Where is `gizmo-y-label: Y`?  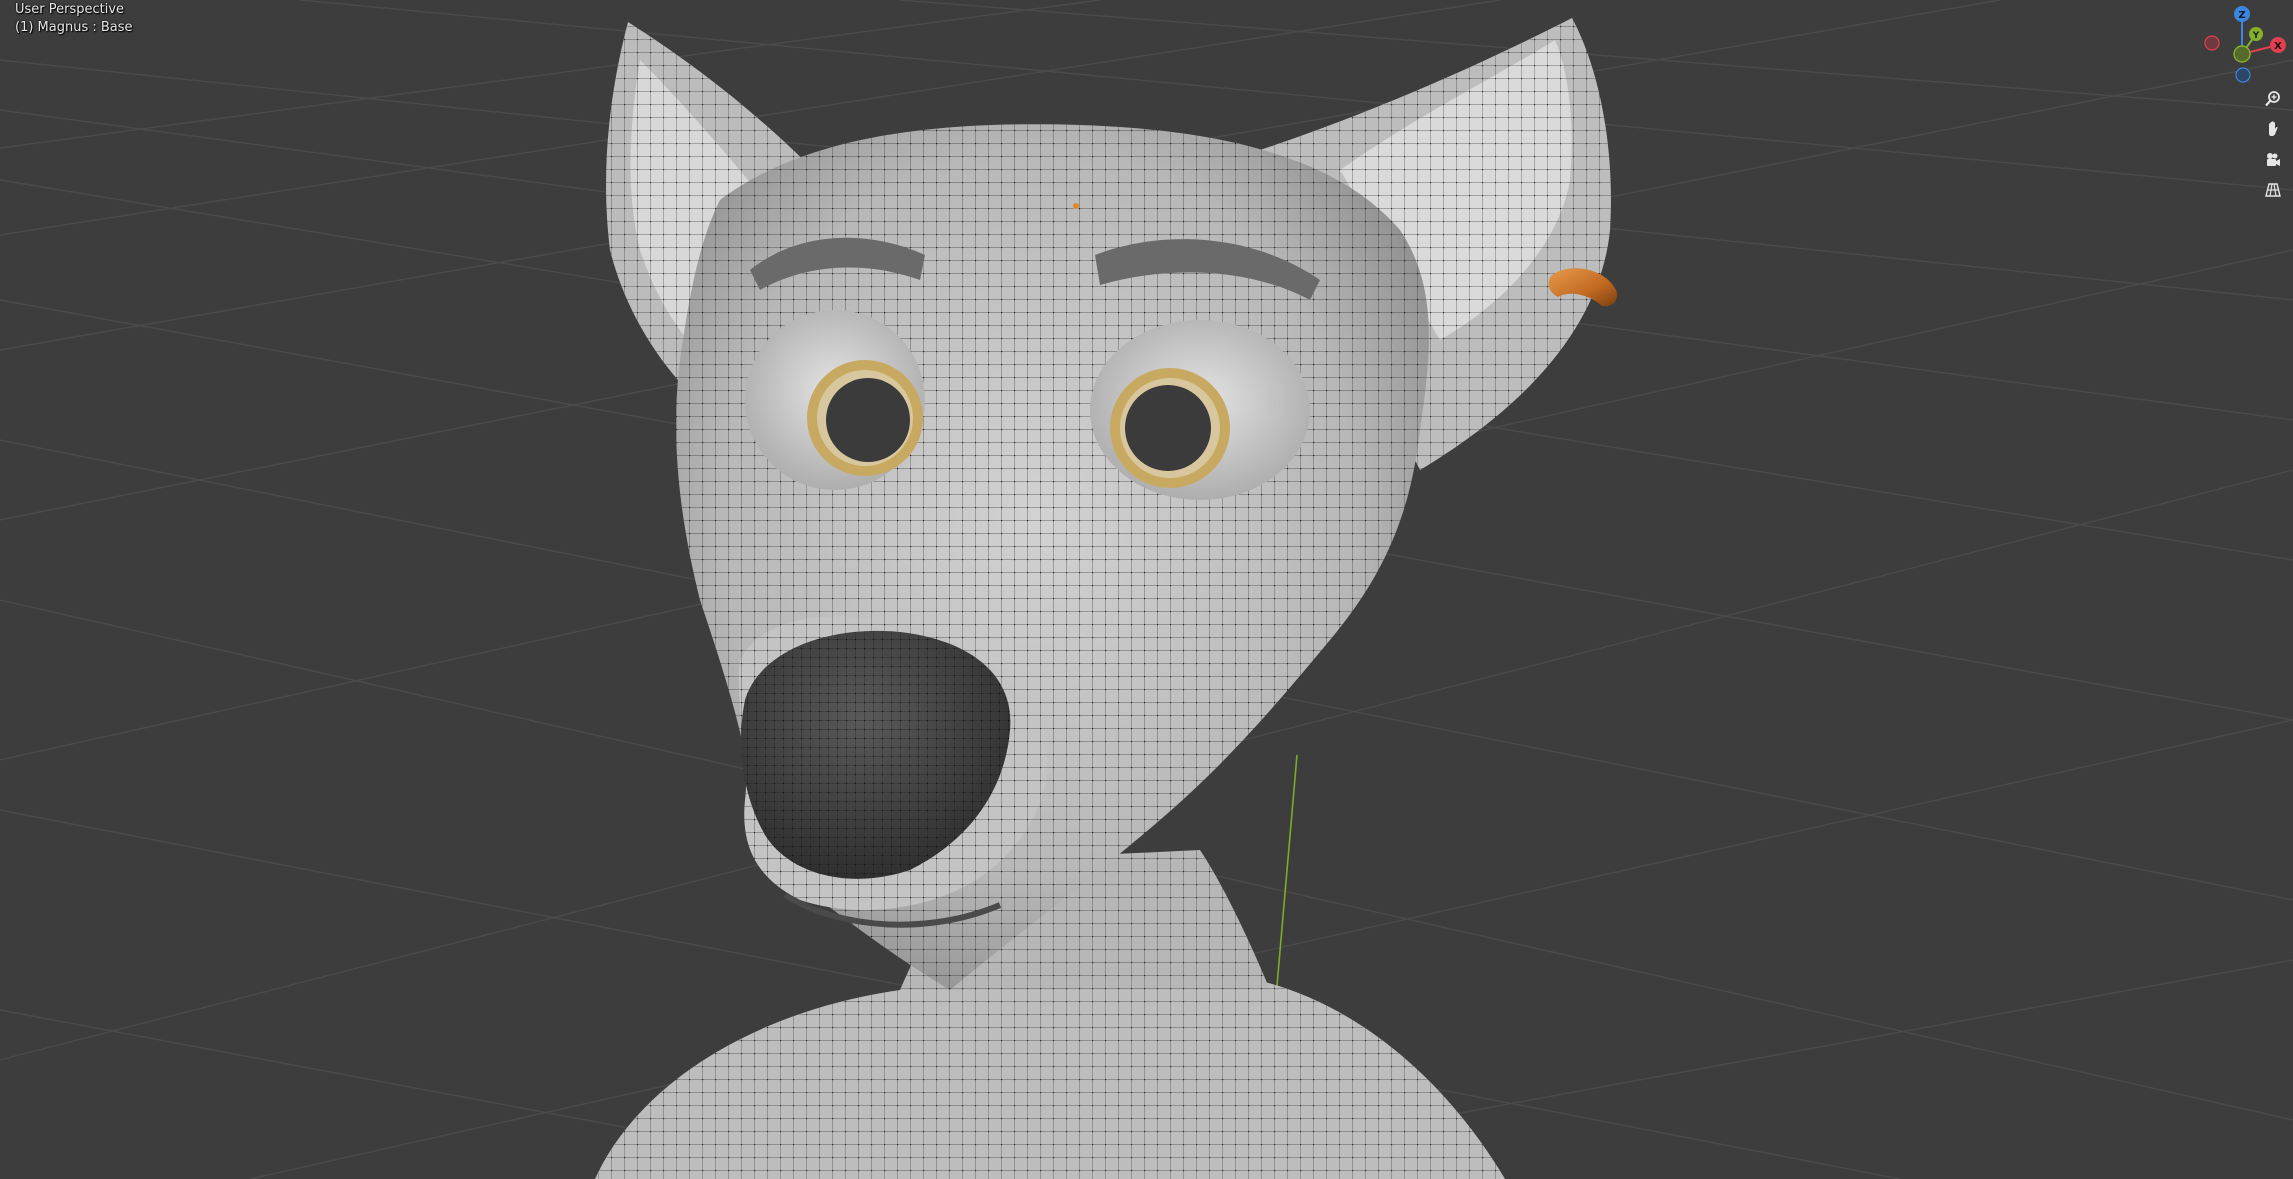 gizmo-y-label: Y is located at coordinates (2256, 36).